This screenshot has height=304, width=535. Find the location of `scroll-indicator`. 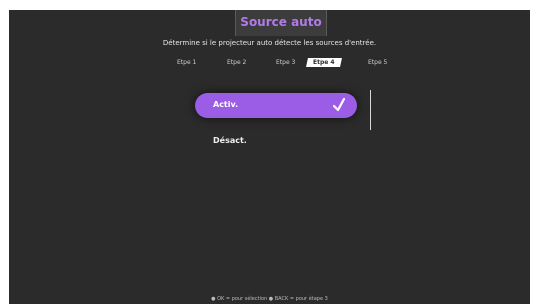

scroll-indicator is located at coordinates (370, 110).